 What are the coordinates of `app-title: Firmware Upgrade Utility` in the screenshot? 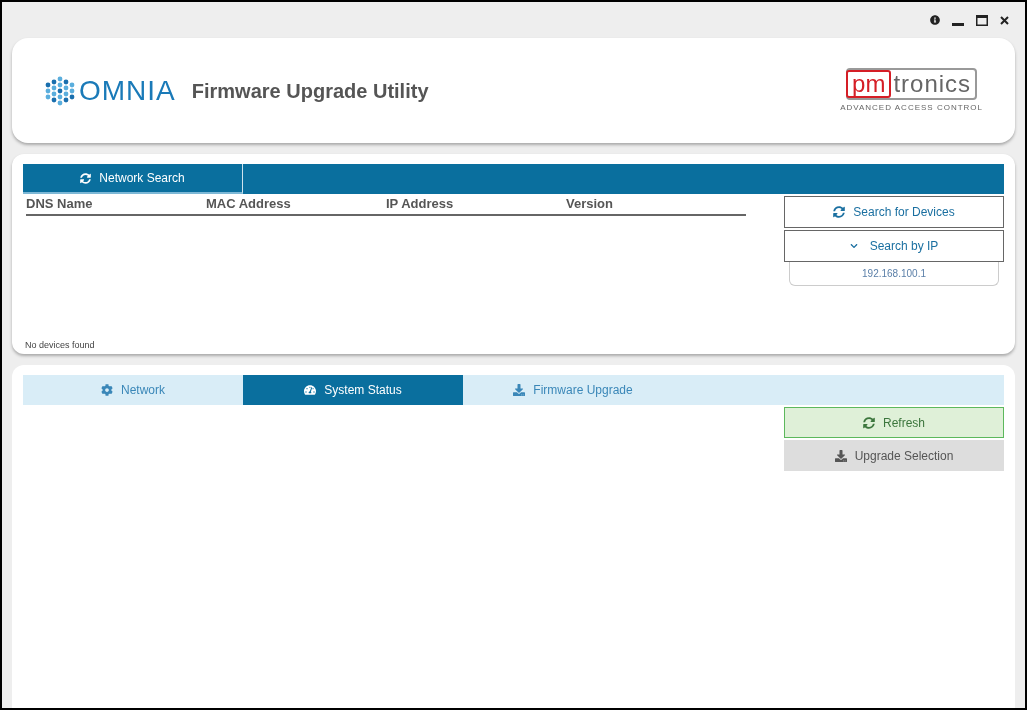 It's located at (310, 91).